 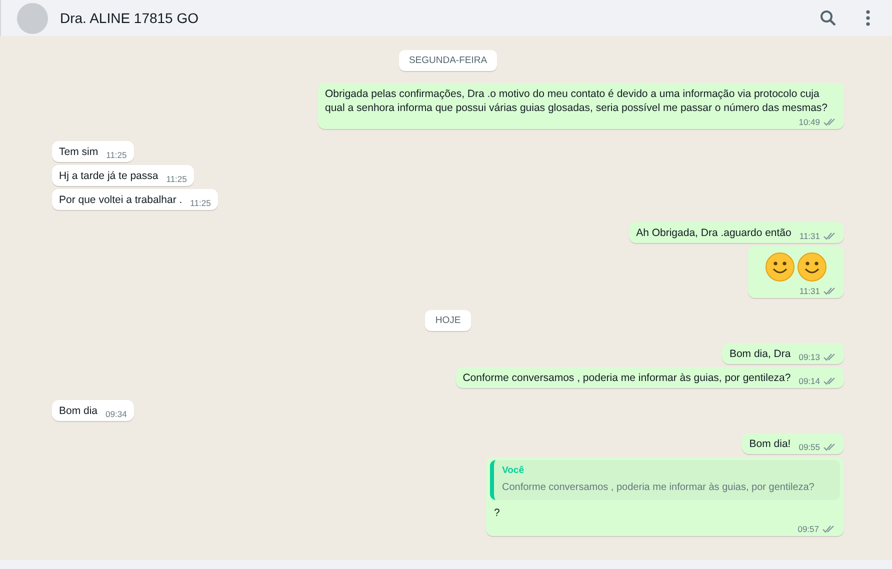 I want to click on message-time: 09:57, so click(x=808, y=529).